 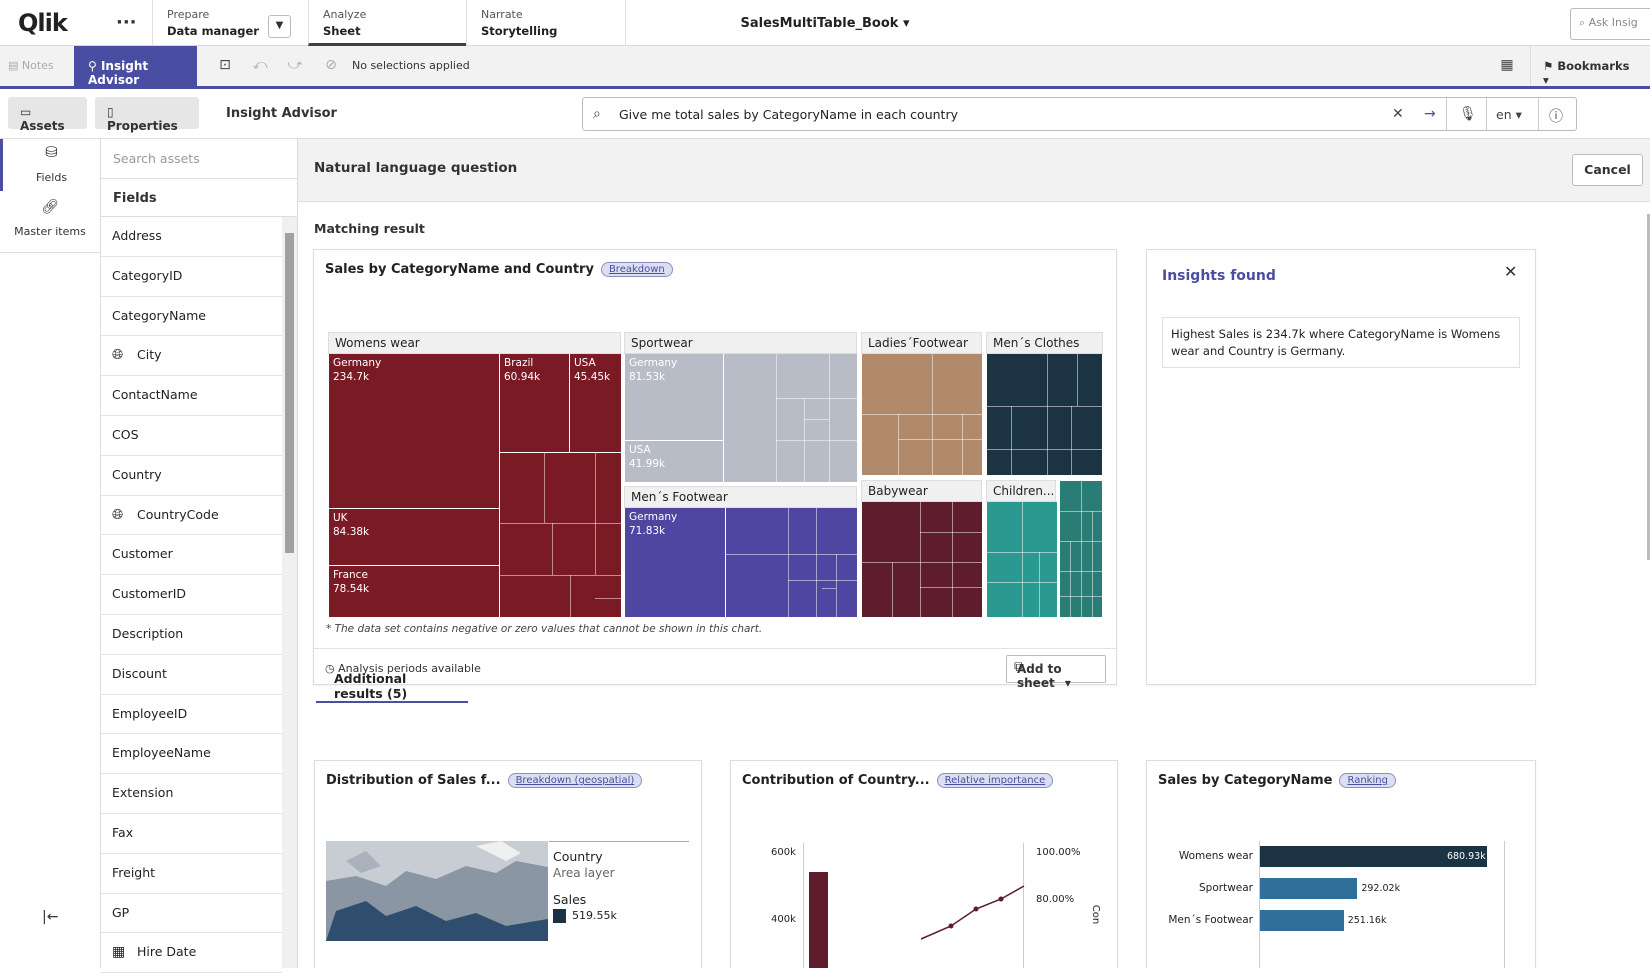 What do you see at coordinates (1590, 66) in the screenshot?
I see `bookmarks-button: ⚑ Bookmarks ▾` at bounding box center [1590, 66].